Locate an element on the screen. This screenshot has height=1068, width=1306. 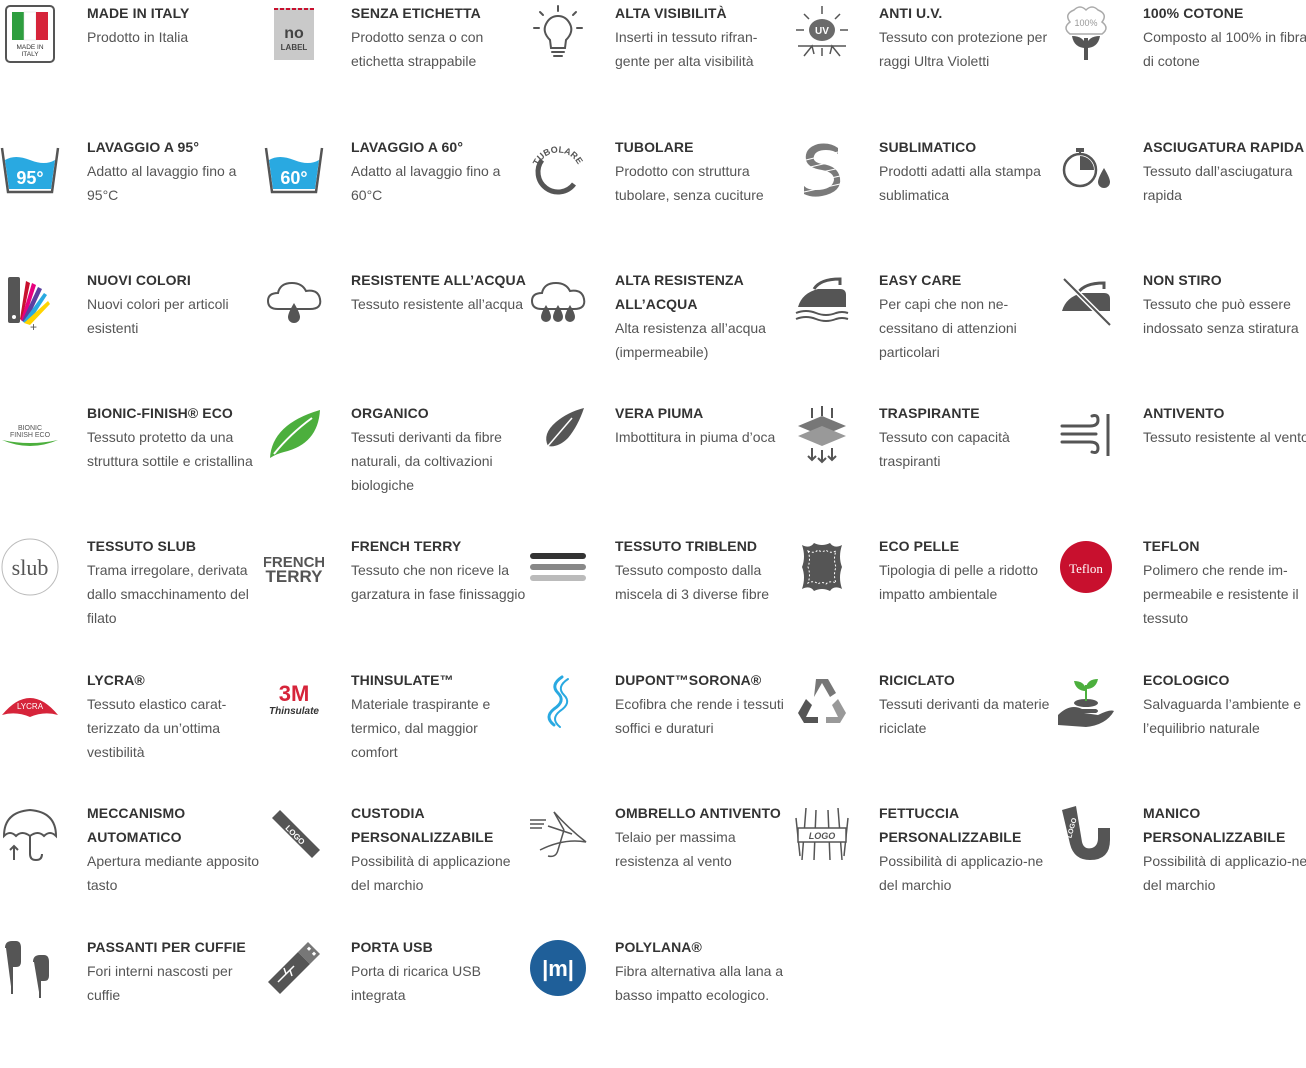
stopwatch-drop-icon is located at coordinates (1086, 168).